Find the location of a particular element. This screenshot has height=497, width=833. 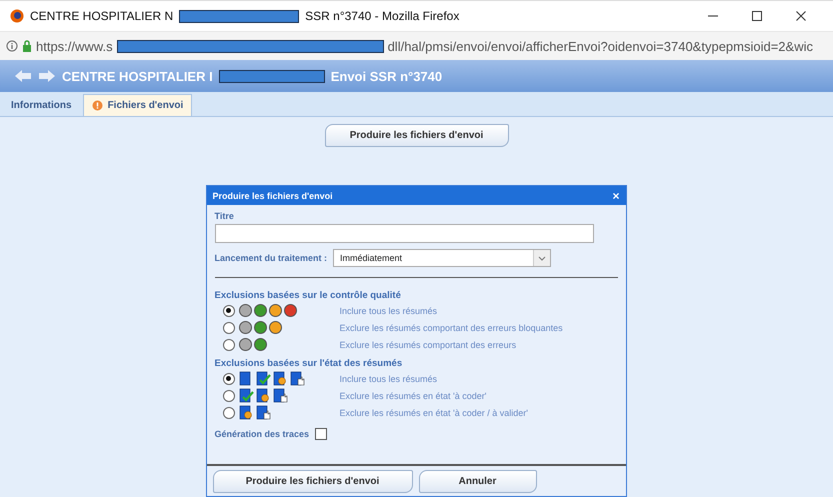

window-title: SSR n°3740 - Mozilla Firefox is located at coordinates (382, 16).